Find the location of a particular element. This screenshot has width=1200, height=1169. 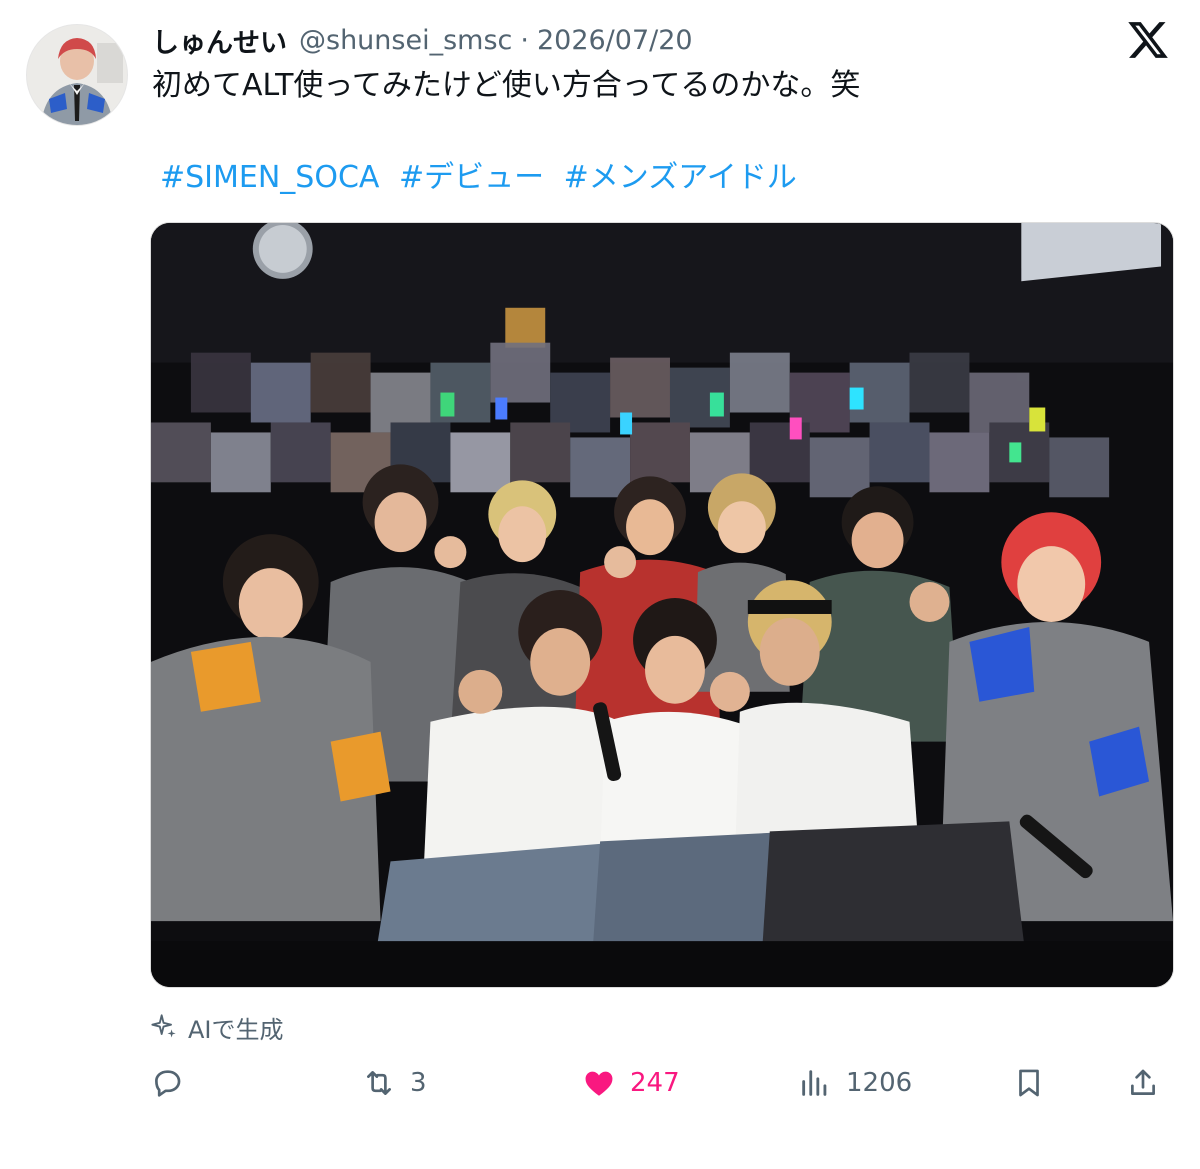

x-logo-icon is located at coordinates (1148, 40).